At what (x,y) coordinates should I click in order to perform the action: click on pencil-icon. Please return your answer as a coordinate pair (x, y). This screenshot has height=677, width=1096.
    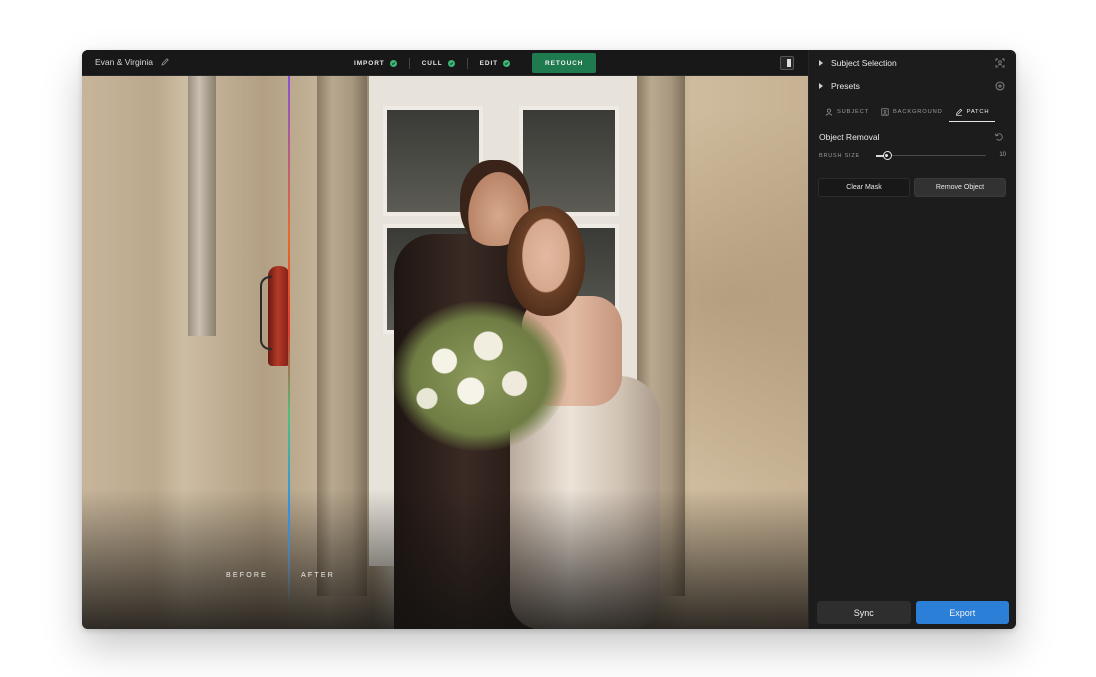
    Looking at the image, I should click on (165, 62).